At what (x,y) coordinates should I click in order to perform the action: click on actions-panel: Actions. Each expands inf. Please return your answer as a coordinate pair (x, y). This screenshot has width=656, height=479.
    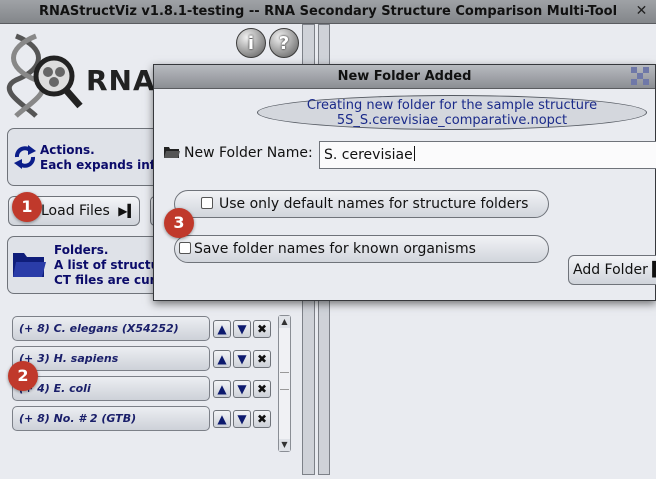
    Looking at the image, I should click on (84, 157).